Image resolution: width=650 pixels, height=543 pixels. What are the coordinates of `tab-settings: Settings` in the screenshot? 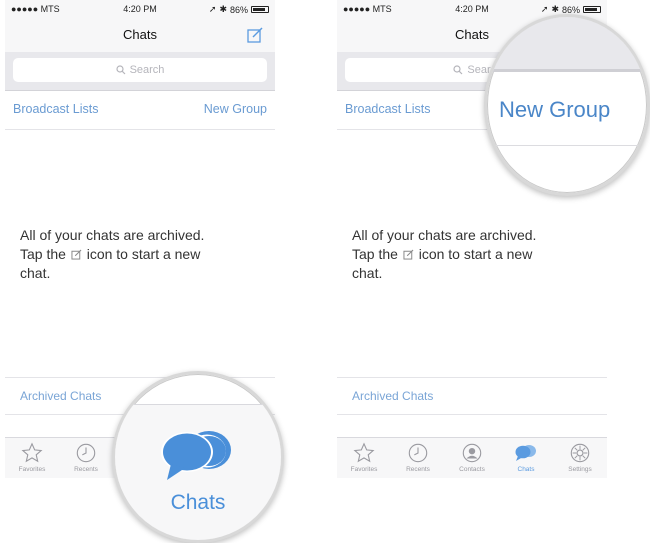 It's located at (580, 457).